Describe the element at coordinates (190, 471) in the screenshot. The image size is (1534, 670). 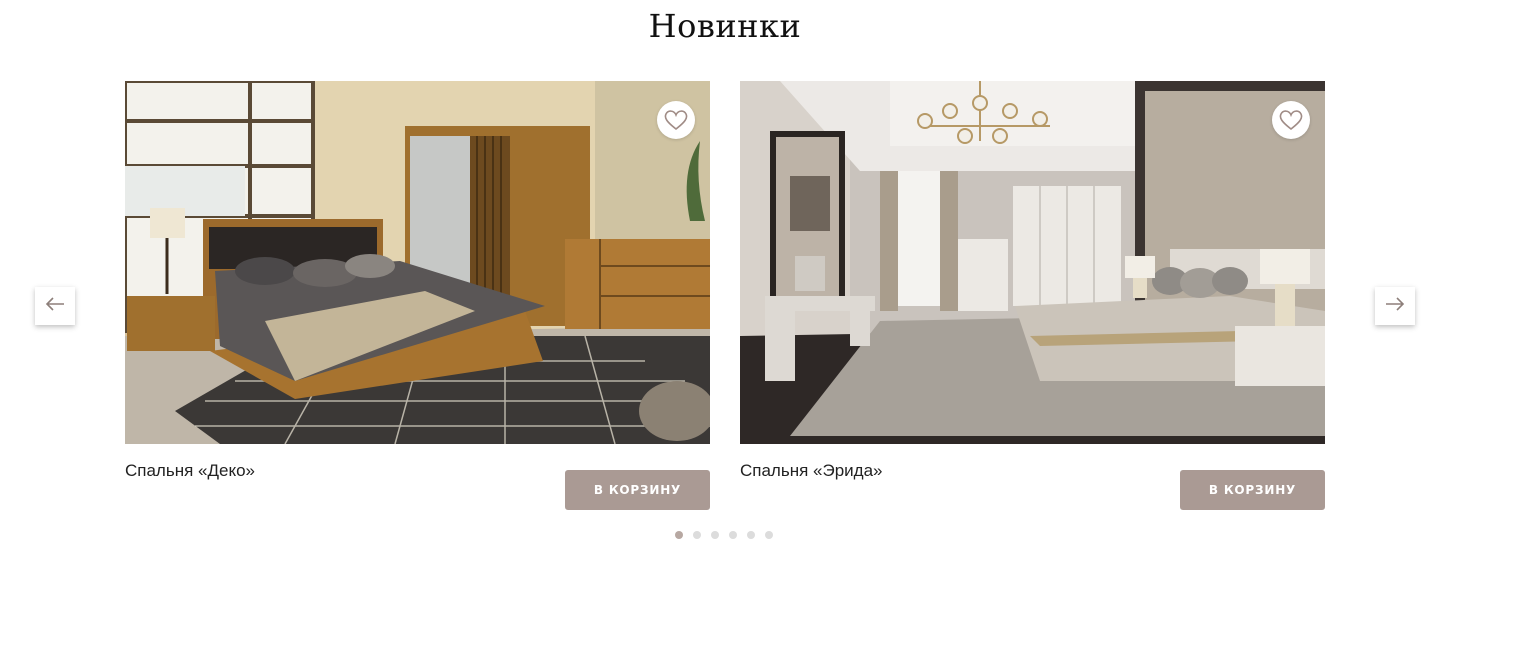
I see `product-name: Спальня «Деко»` at that location.